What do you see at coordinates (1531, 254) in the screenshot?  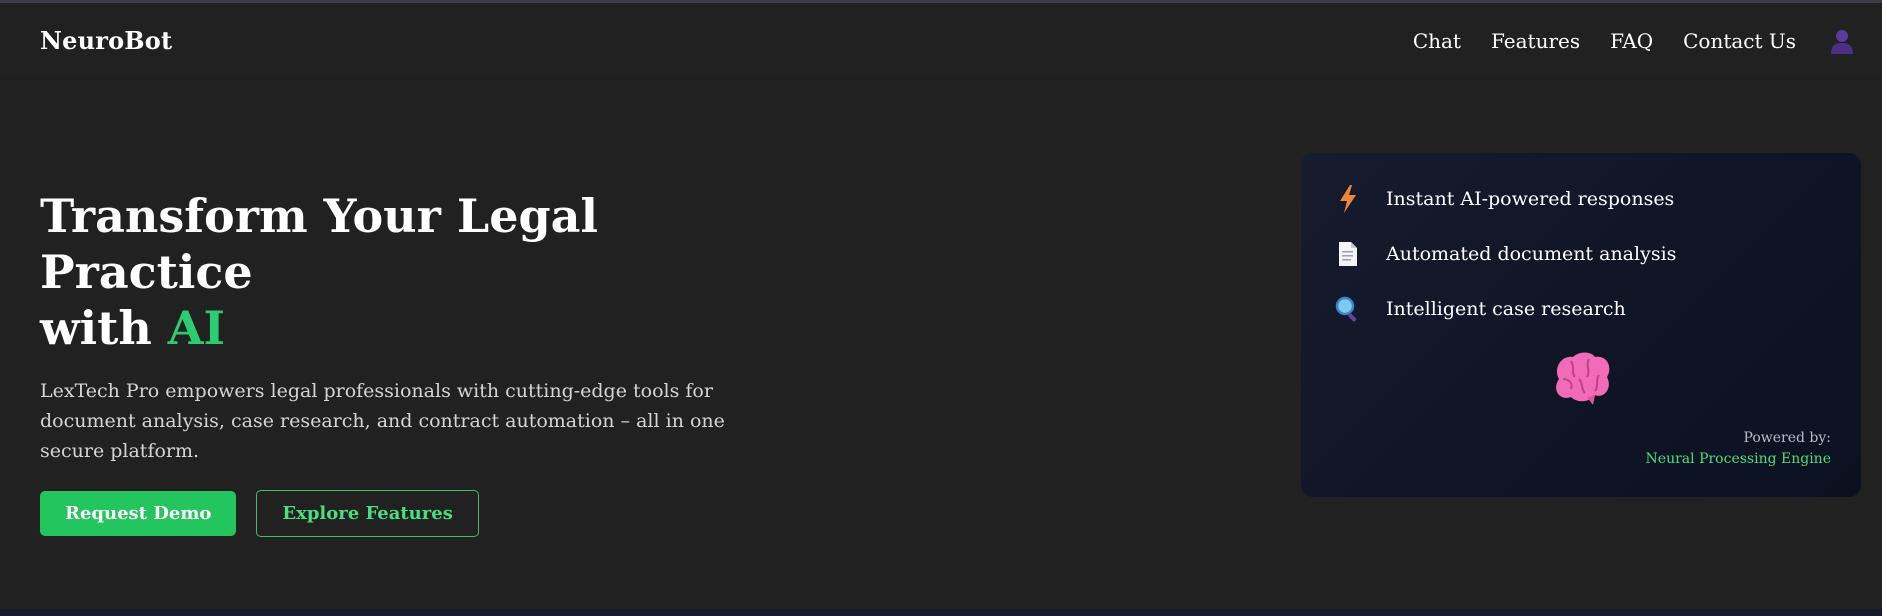 I see `feature-text: Automated document analysis` at bounding box center [1531, 254].